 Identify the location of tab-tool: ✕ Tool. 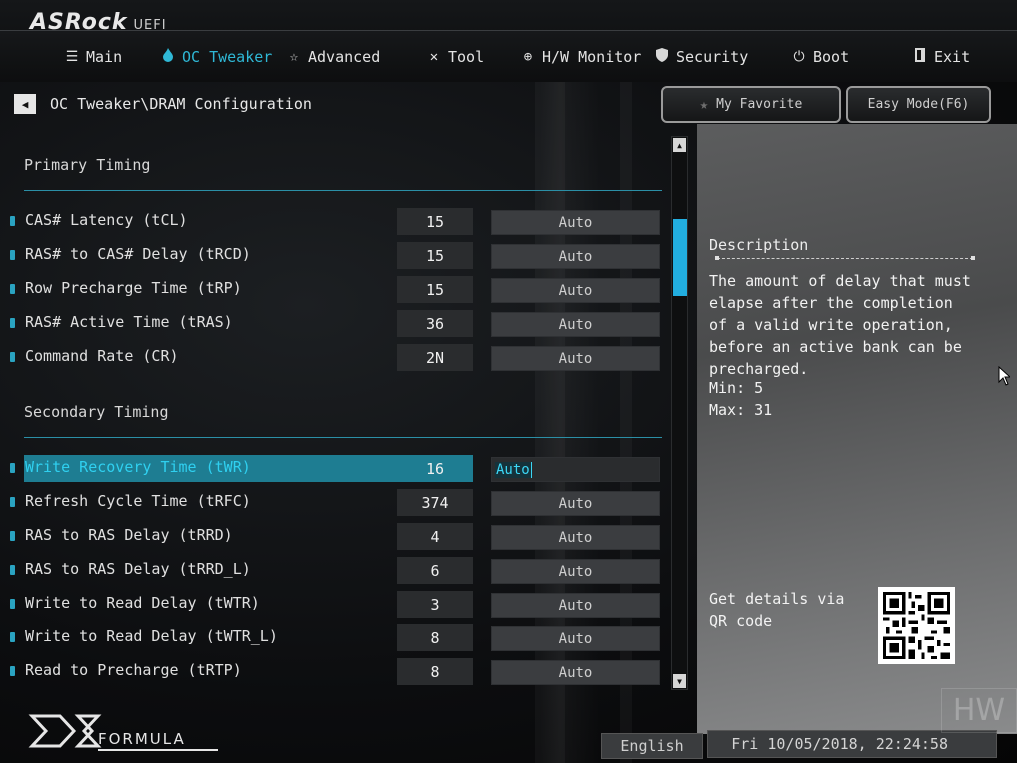
(455, 57).